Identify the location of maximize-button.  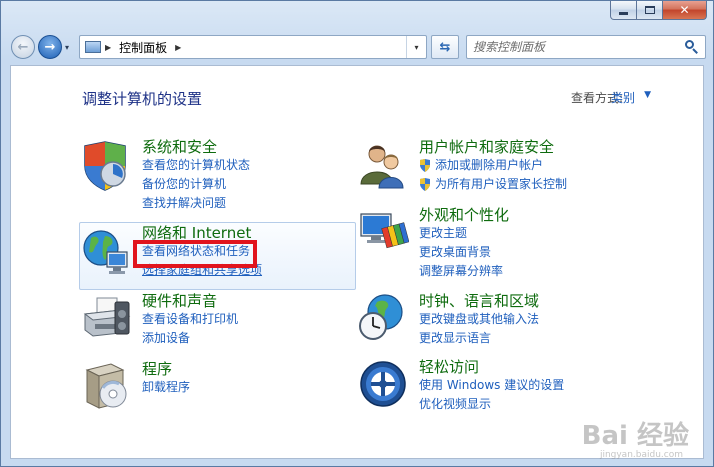
(650, 10).